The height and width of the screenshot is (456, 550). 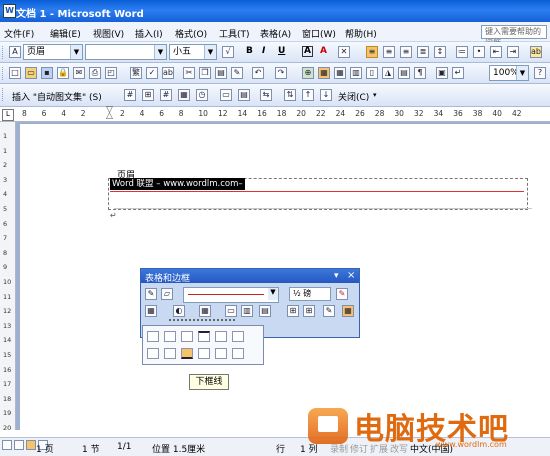 What do you see at coordinates (404, 73) in the screenshot?
I see `document-map-icon: ▤` at bounding box center [404, 73].